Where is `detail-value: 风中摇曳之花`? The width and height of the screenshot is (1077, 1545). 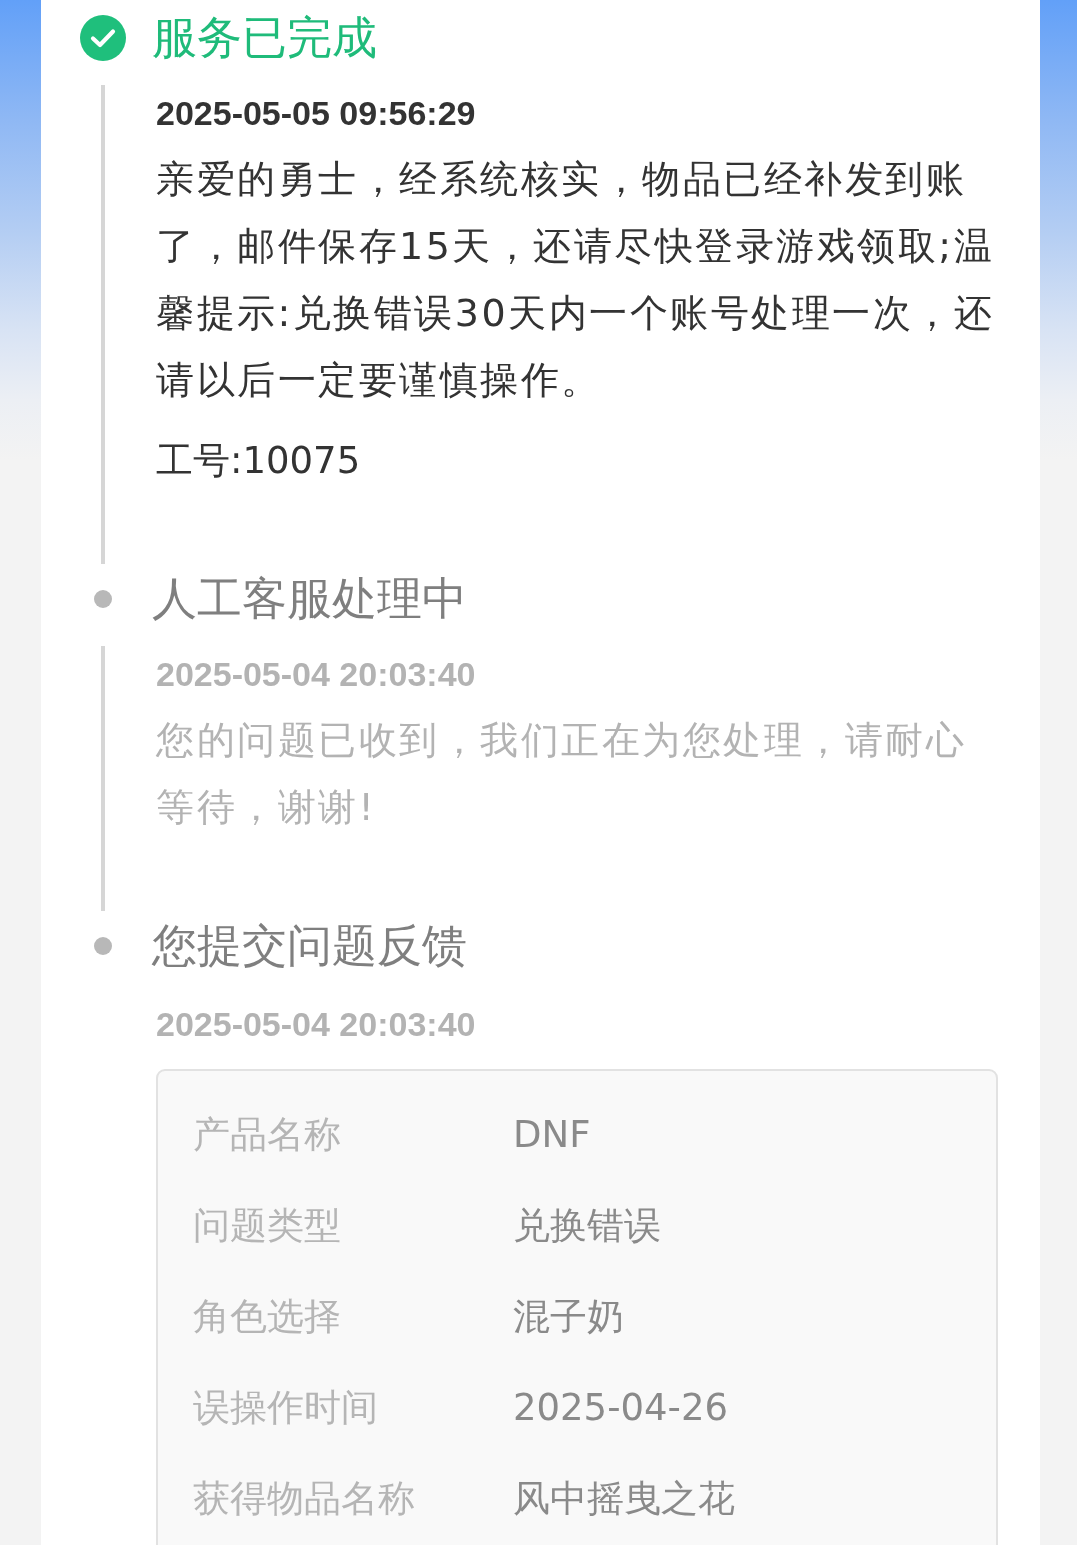 detail-value: 风中摇曳之花 is located at coordinates (624, 1499).